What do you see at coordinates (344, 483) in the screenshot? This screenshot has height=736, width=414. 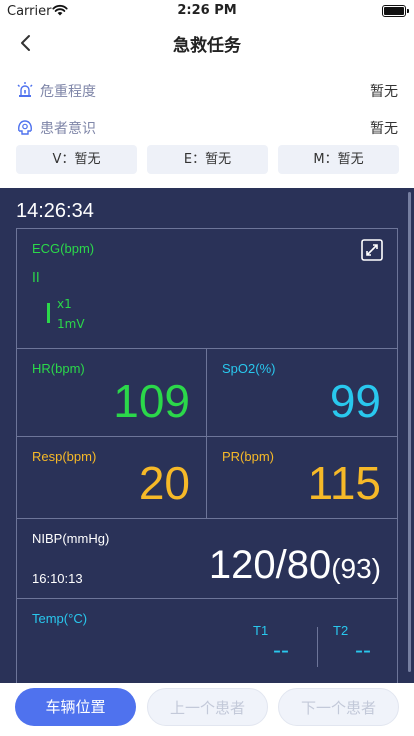 I see `pr-value: 115` at bounding box center [344, 483].